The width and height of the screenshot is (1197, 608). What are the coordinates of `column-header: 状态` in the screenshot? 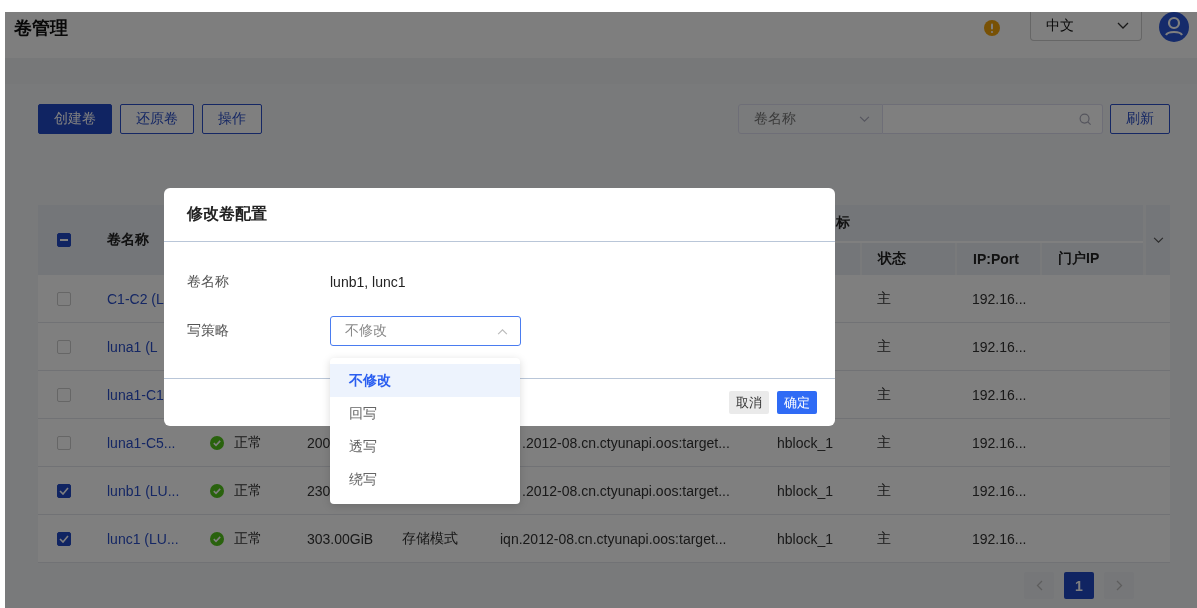 It's located at (892, 259).